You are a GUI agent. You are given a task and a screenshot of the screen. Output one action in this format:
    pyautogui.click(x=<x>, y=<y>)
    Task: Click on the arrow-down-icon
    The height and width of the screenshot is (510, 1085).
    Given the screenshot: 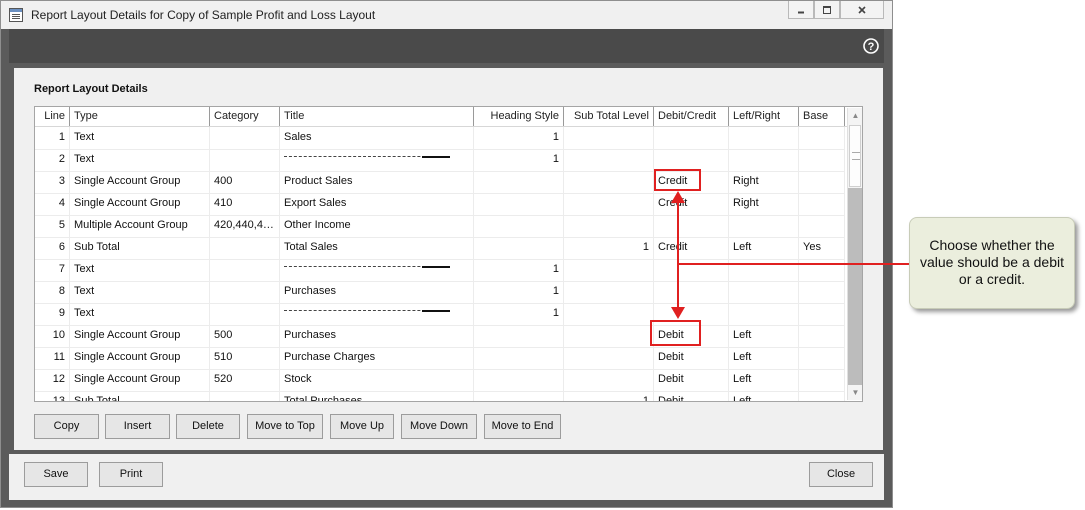 What is the action you would take?
    pyautogui.click(x=678, y=313)
    